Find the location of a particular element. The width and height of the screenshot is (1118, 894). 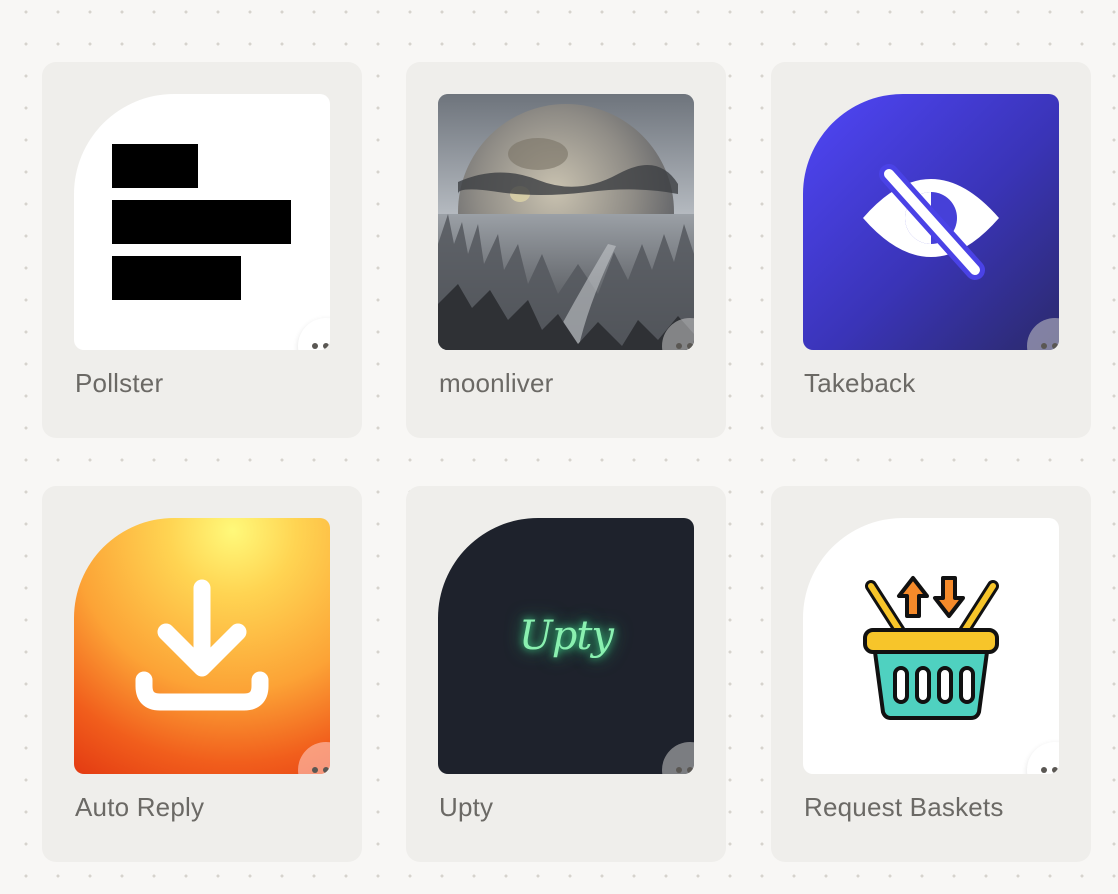

app-card-moonliver: moonliver is located at coordinates (566, 250).